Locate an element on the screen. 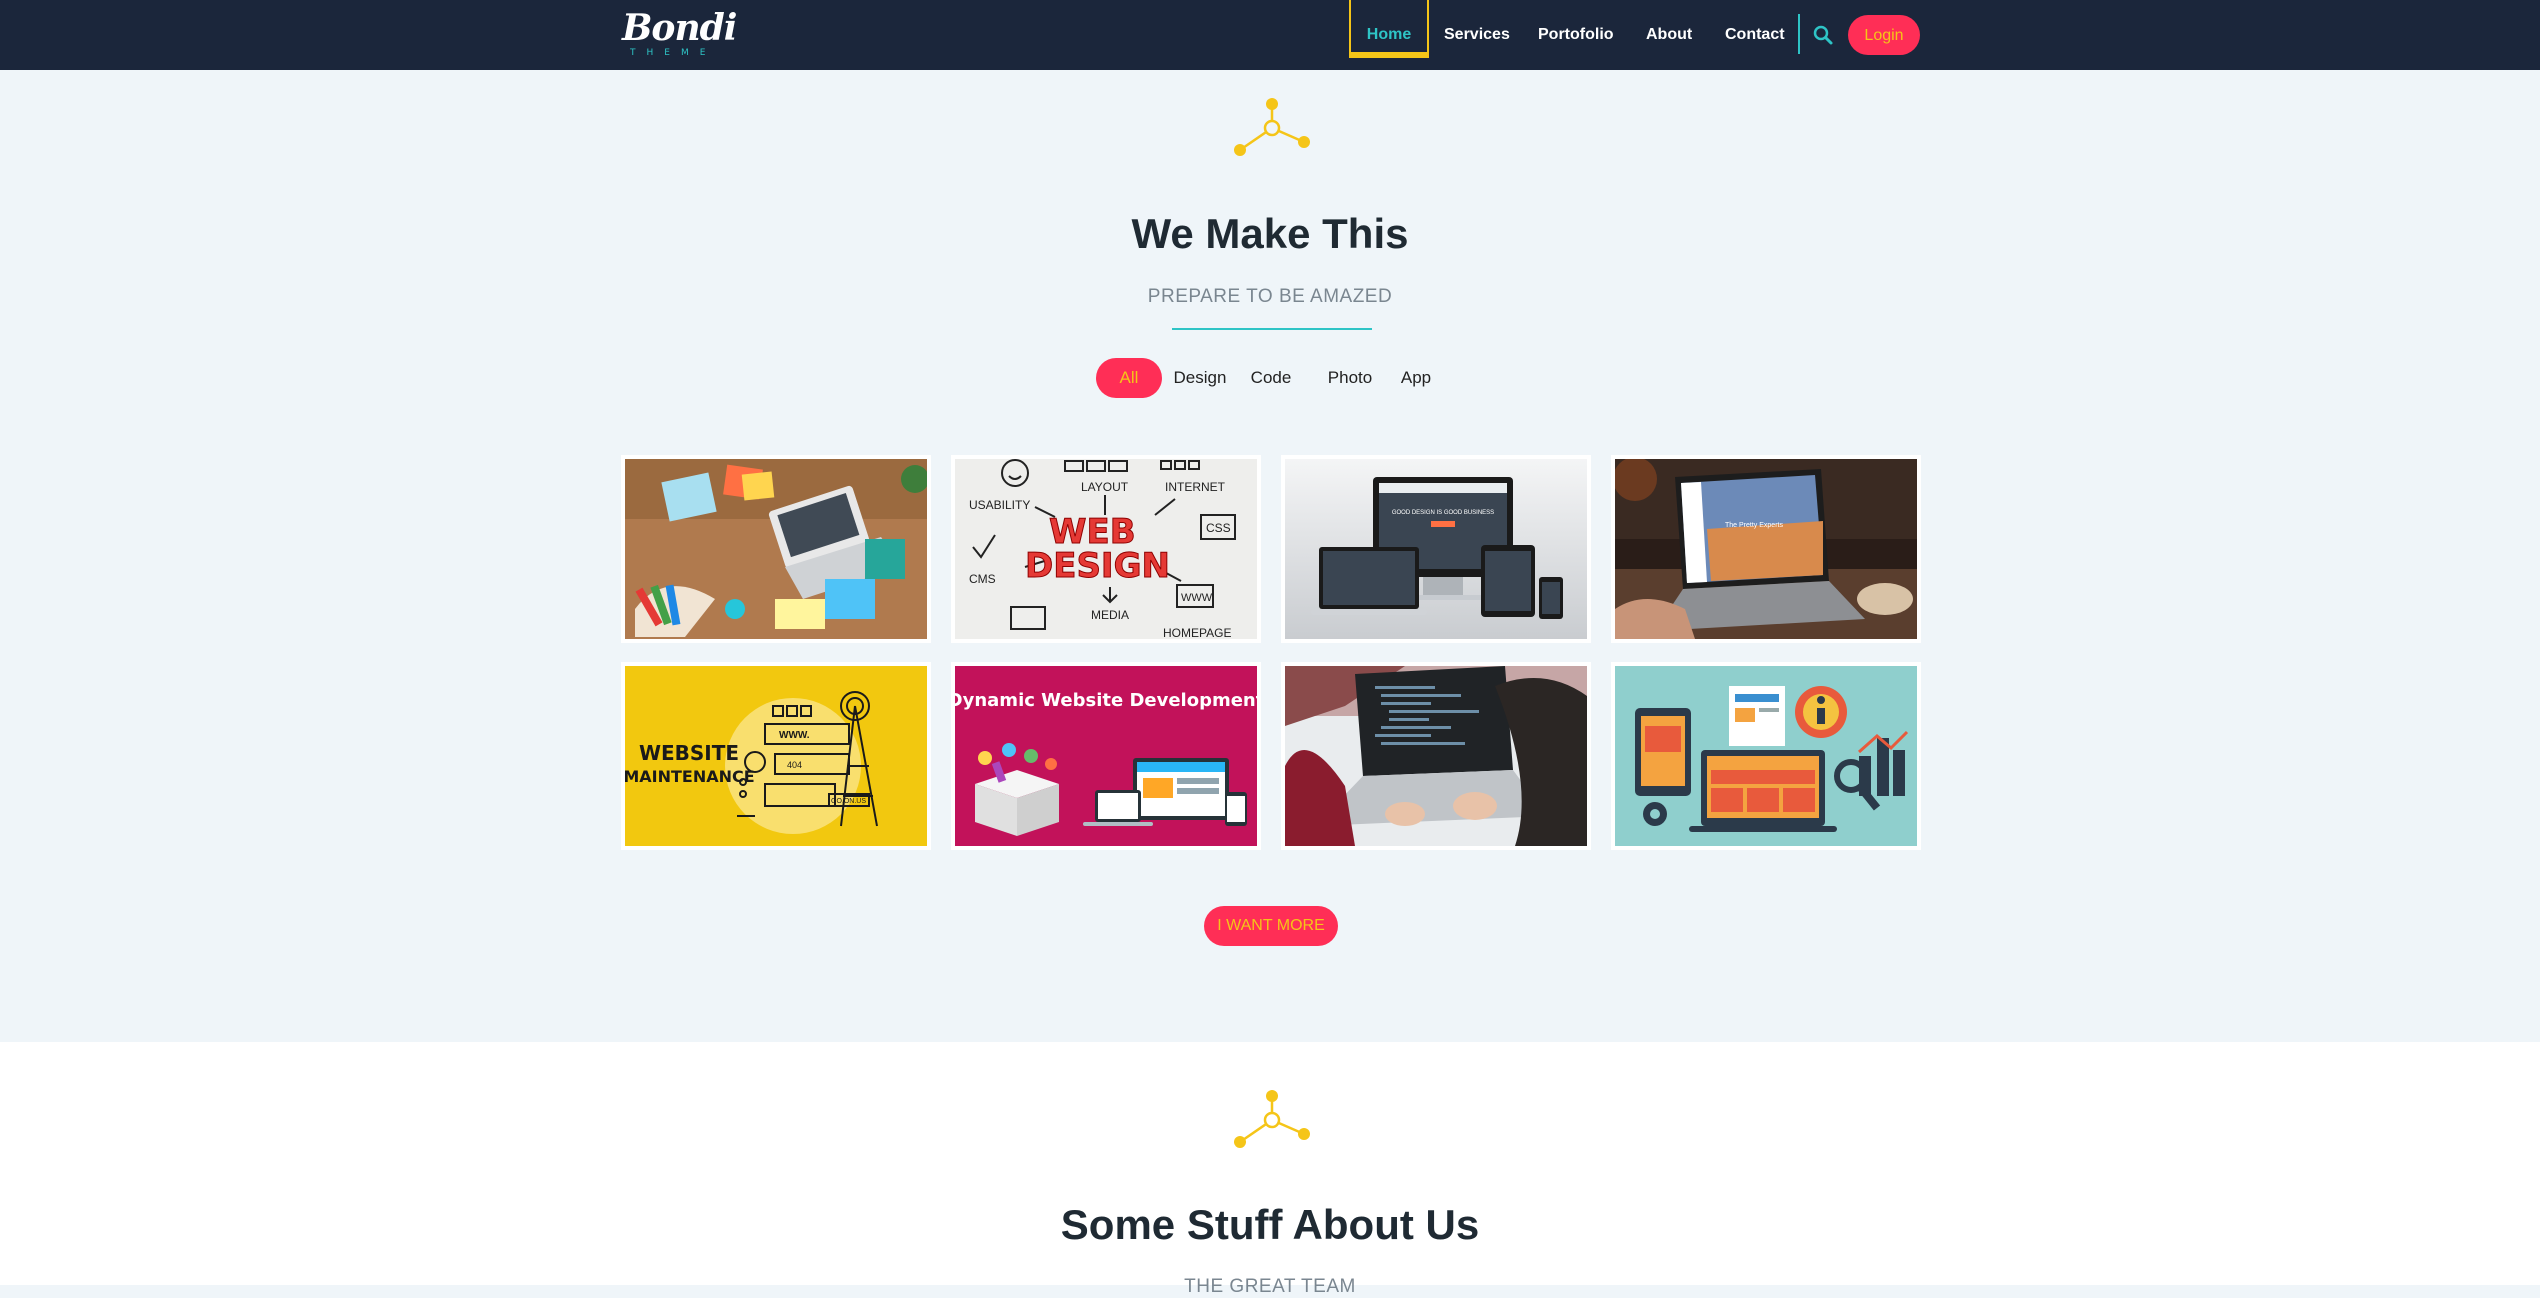  subtitle-underline is located at coordinates (1272, 329).